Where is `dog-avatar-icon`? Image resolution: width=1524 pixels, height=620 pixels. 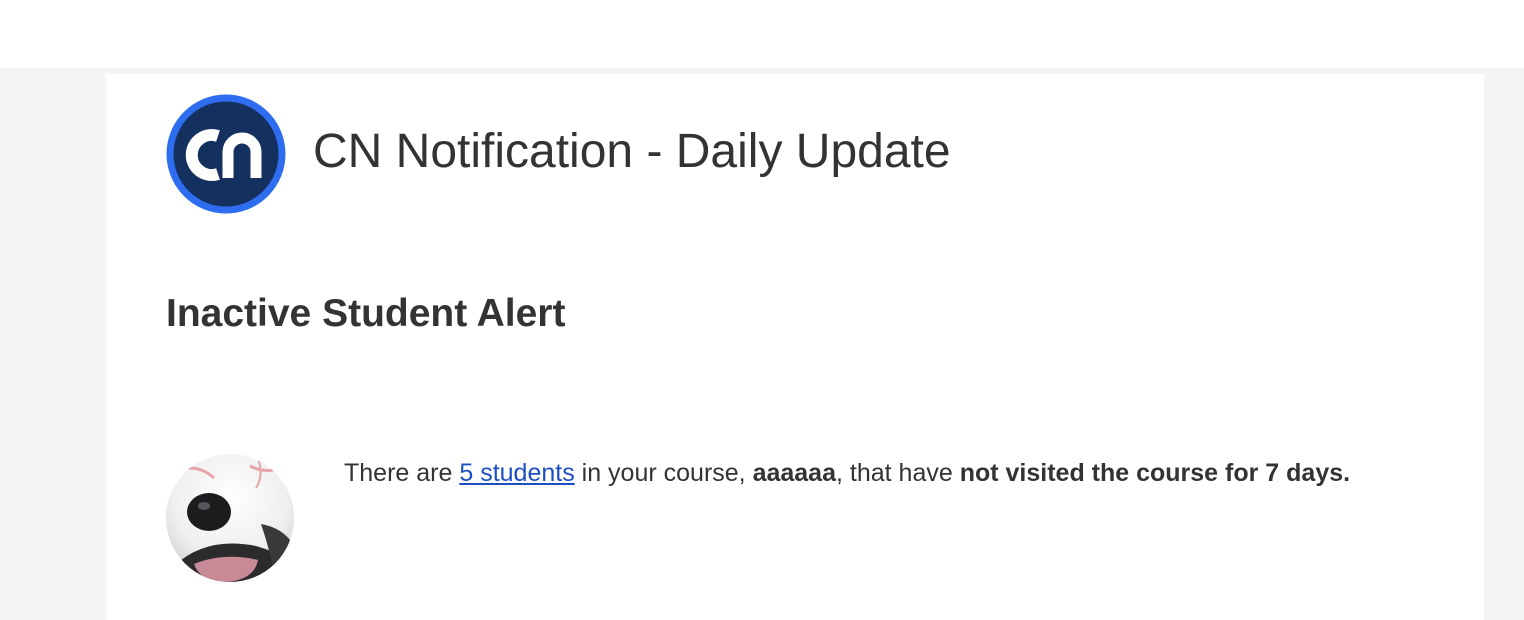 dog-avatar-icon is located at coordinates (230, 518).